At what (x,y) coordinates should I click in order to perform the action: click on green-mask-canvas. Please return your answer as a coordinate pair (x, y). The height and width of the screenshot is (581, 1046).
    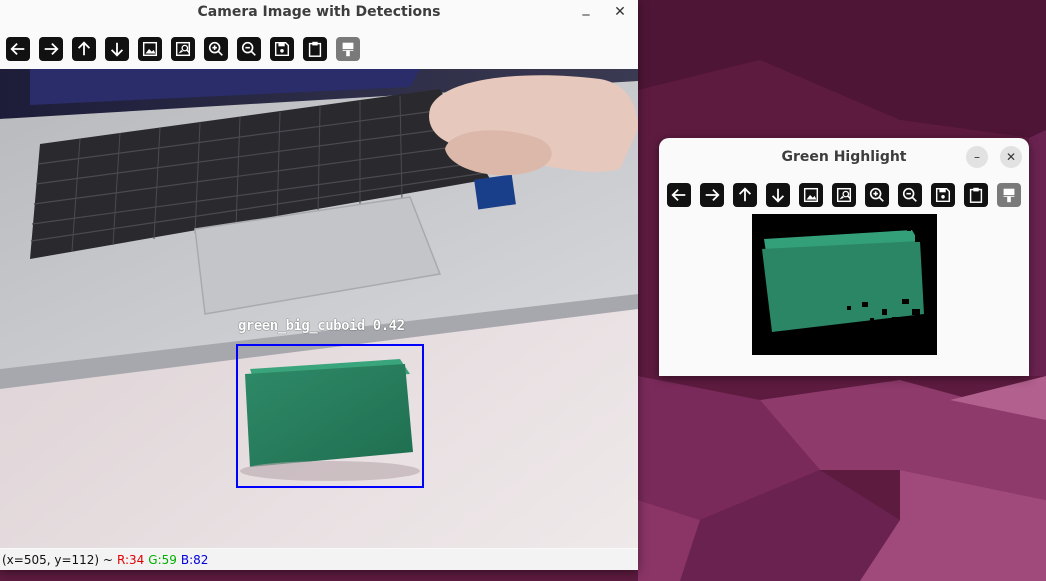
    Looking at the image, I should click on (844, 284).